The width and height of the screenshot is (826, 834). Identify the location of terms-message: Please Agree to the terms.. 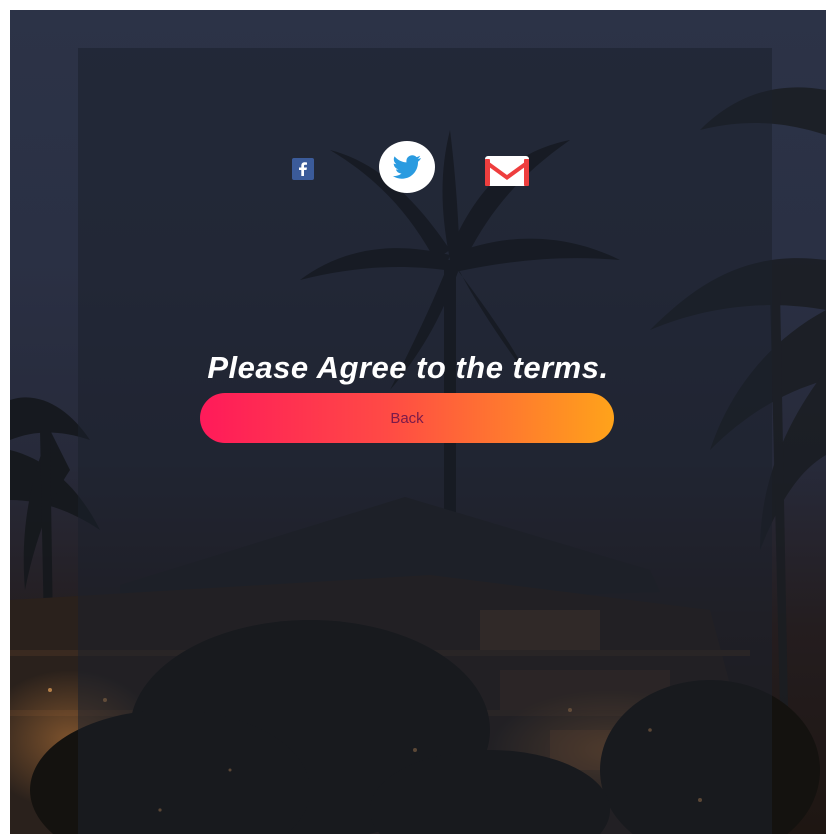
(408, 367).